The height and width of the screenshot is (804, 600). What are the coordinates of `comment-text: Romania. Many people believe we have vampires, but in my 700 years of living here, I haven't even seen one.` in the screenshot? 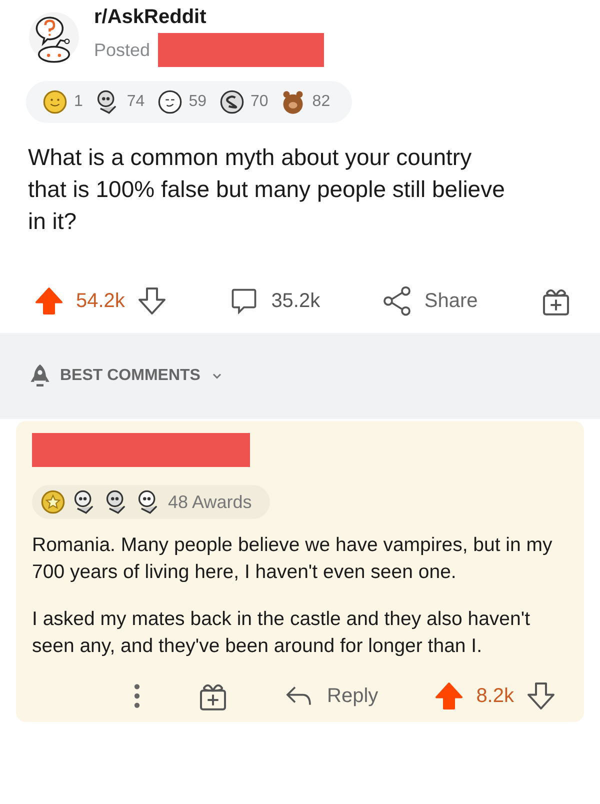 It's located at (293, 559).